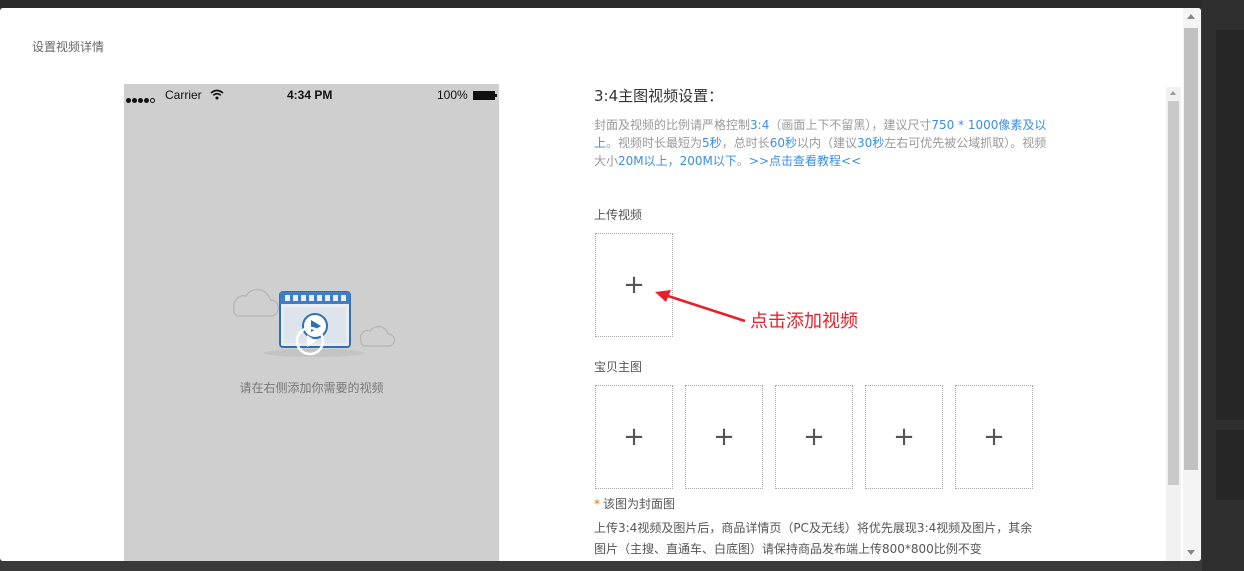  I want to click on modal-title: 设置视频详情, so click(68, 47).